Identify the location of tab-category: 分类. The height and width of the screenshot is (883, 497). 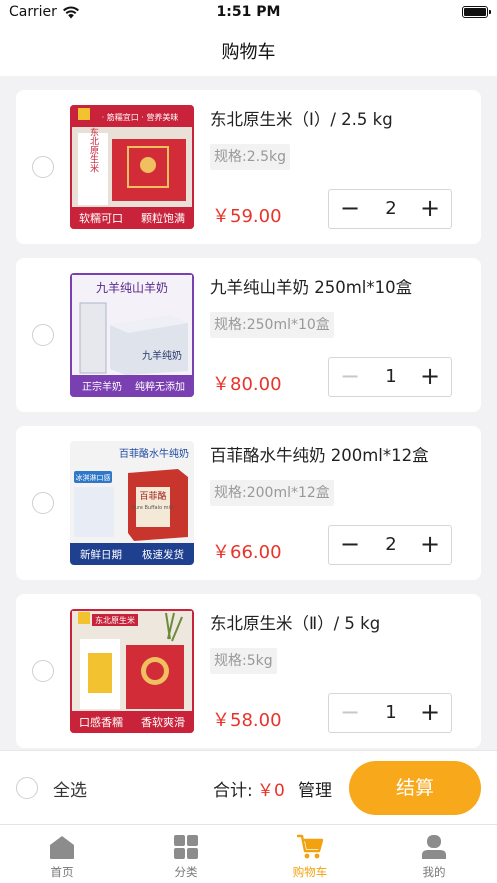
(186, 855).